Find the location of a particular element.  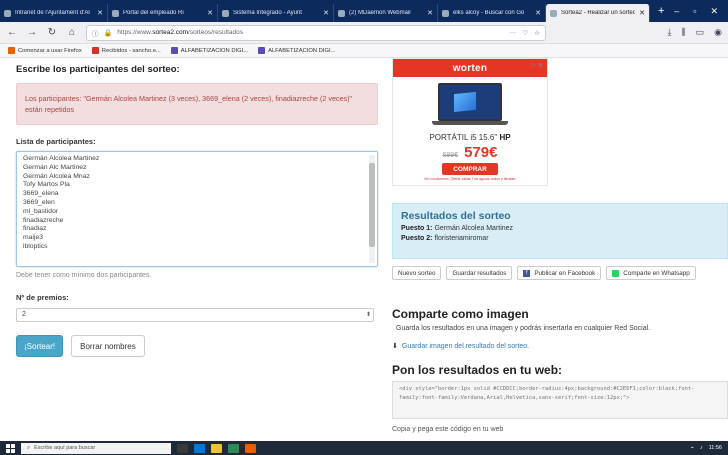

start-icon is located at coordinates (10, 448).